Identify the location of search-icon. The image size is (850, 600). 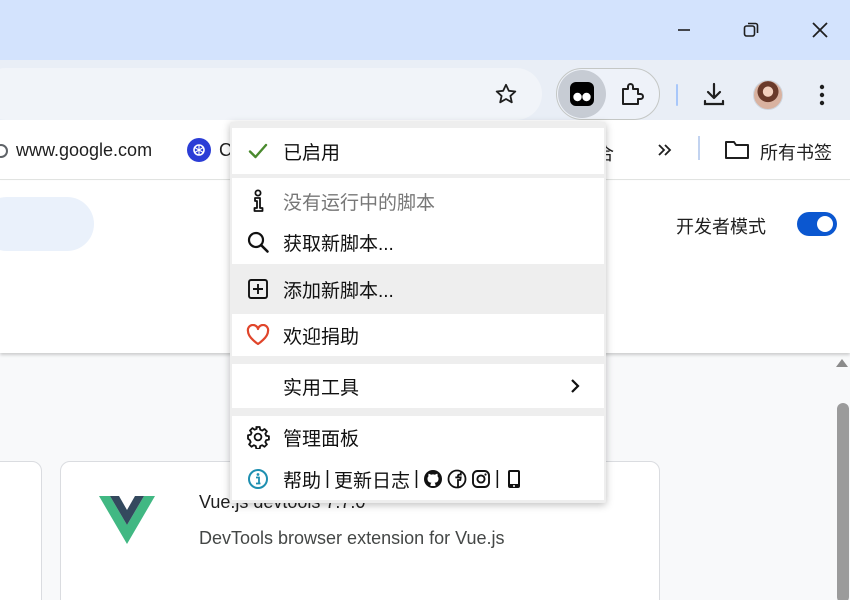
(258, 242).